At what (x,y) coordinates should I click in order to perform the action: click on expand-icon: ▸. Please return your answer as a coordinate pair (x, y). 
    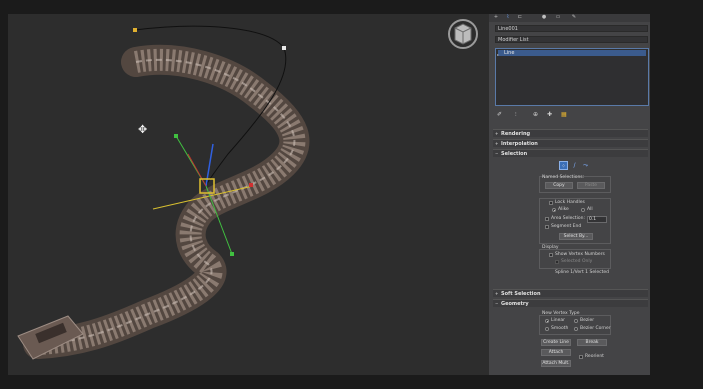
    Looking at the image, I should click on (498, 55).